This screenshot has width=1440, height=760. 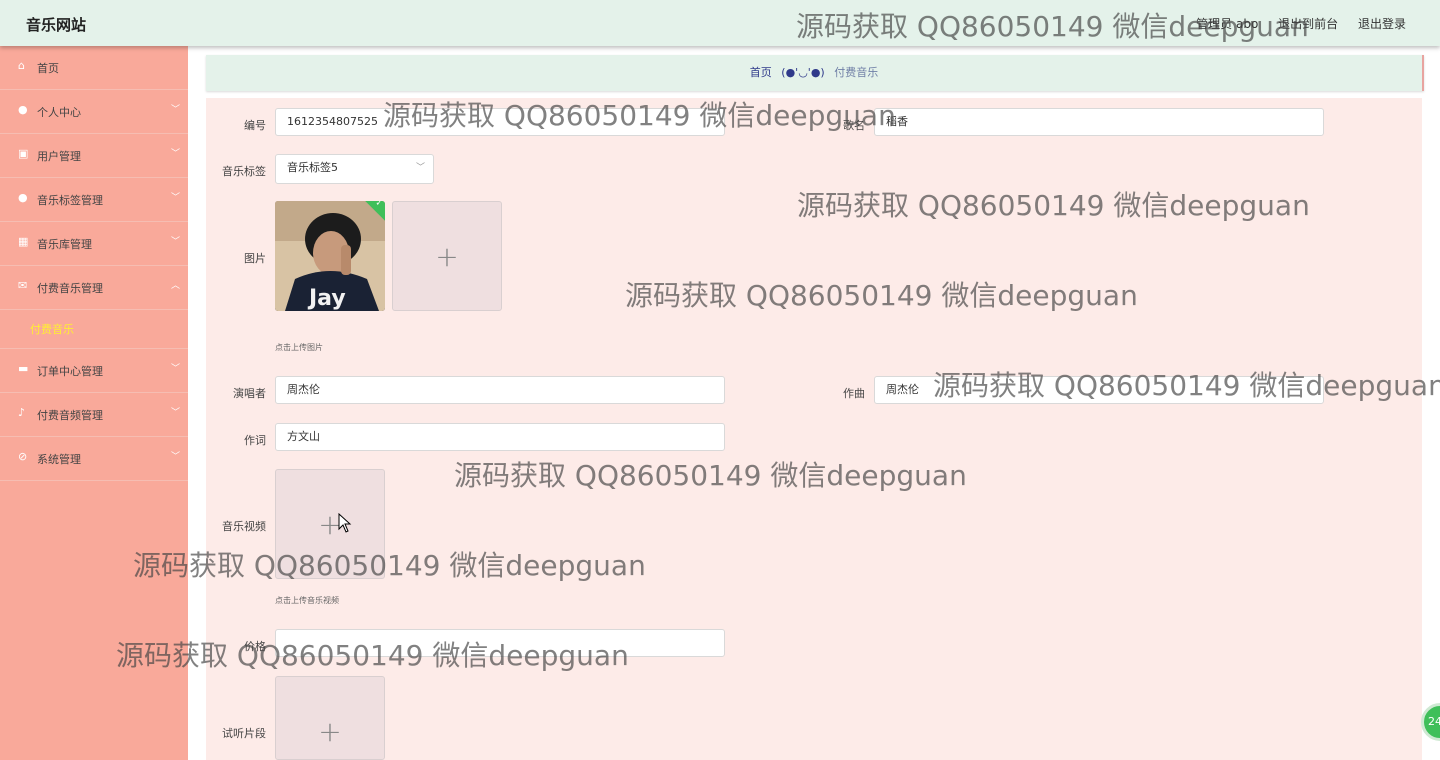 I want to click on chat-icon: ▬, so click(x=23, y=368).